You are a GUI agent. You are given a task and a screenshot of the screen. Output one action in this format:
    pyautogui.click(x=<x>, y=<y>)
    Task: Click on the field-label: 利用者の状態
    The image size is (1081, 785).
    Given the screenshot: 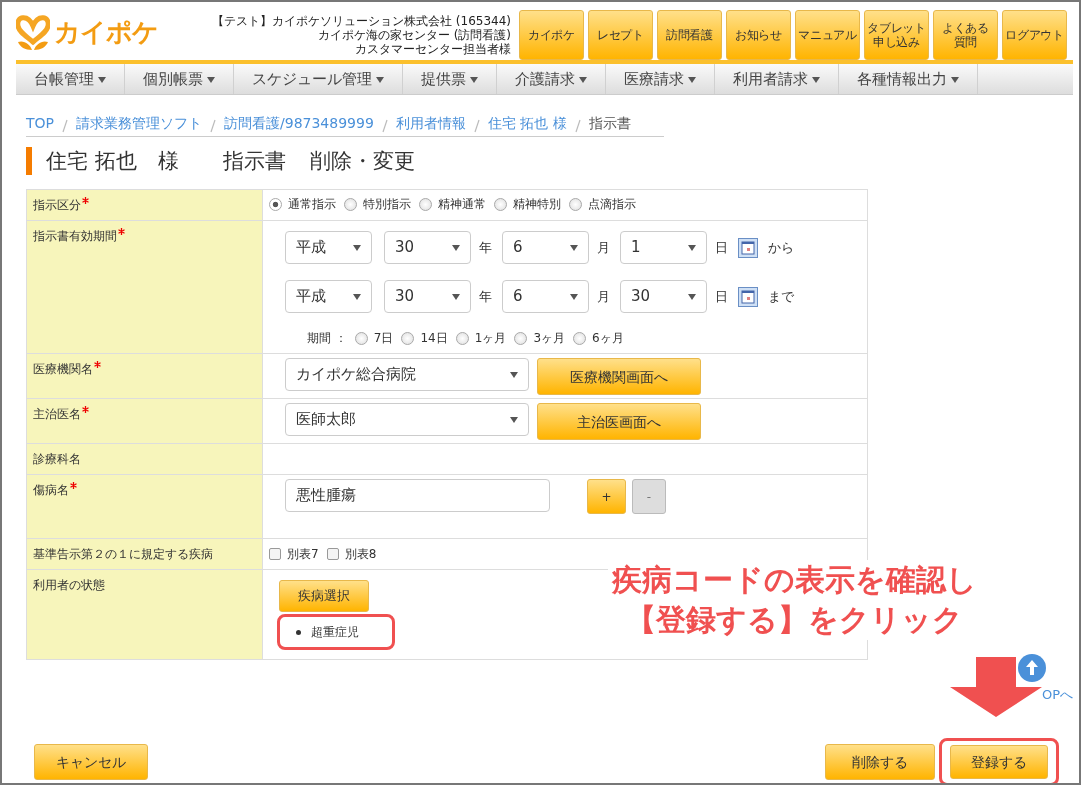 What is the action you would take?
    pyautogui.click(x=69, y=585)
    